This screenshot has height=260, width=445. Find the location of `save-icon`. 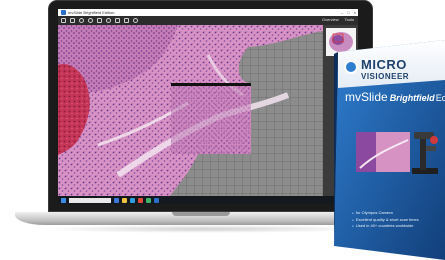

save-icon is located at coordinates (72, 20).